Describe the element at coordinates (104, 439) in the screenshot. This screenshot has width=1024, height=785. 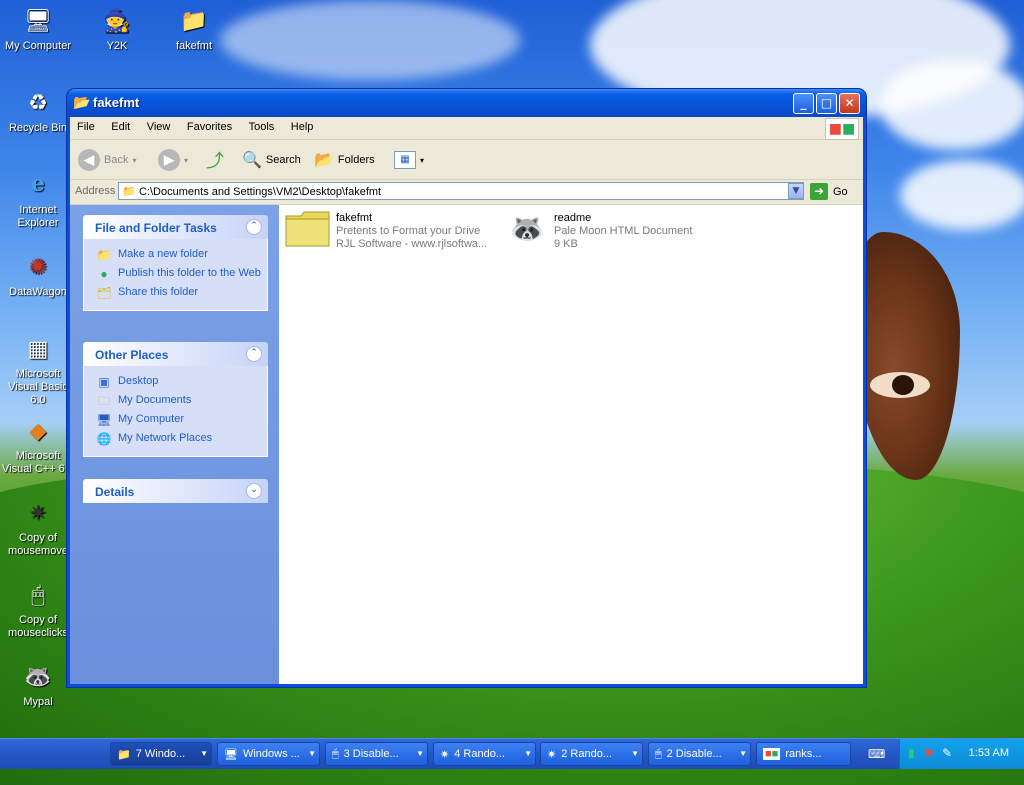
I see `network-icon: 🌐` at that location.